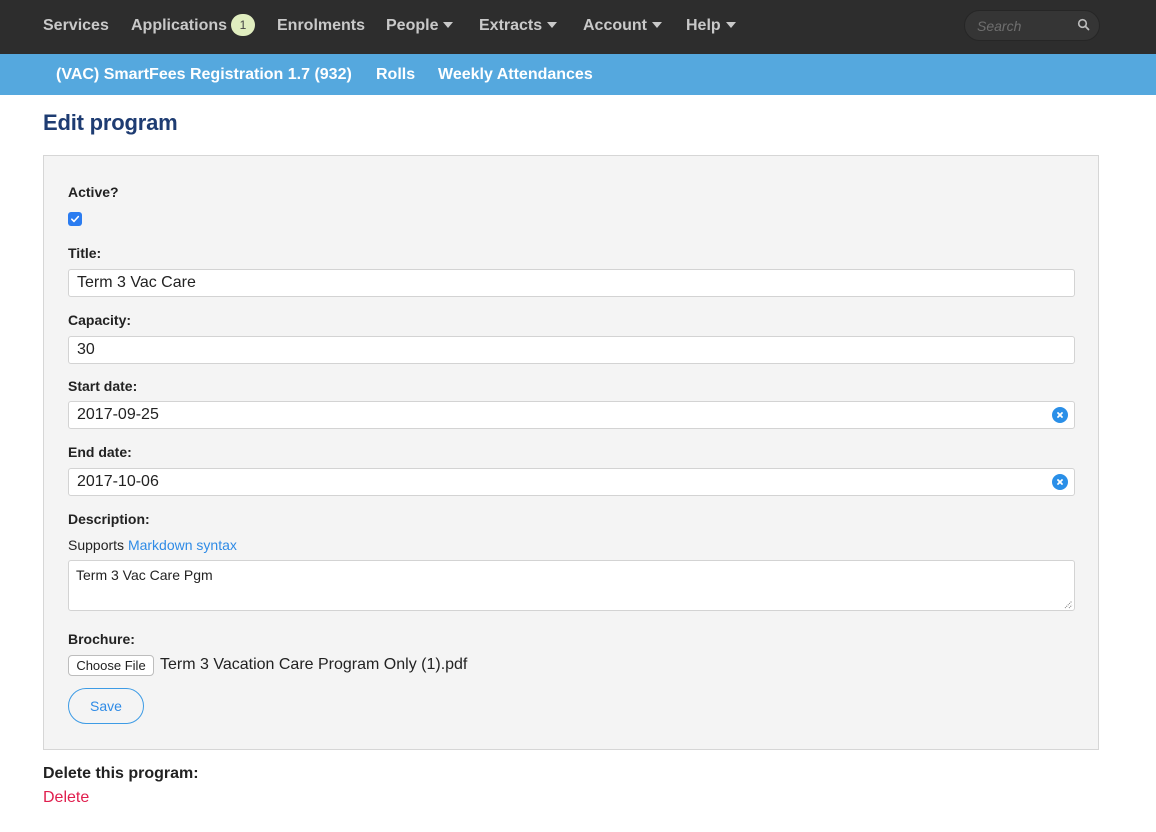 This screenshot has height=832, width=1156. What do you see at coordinates (101, 639) in the screenshot?
I see `brochure-label: Brochure:` at bounding box center [101, 639].